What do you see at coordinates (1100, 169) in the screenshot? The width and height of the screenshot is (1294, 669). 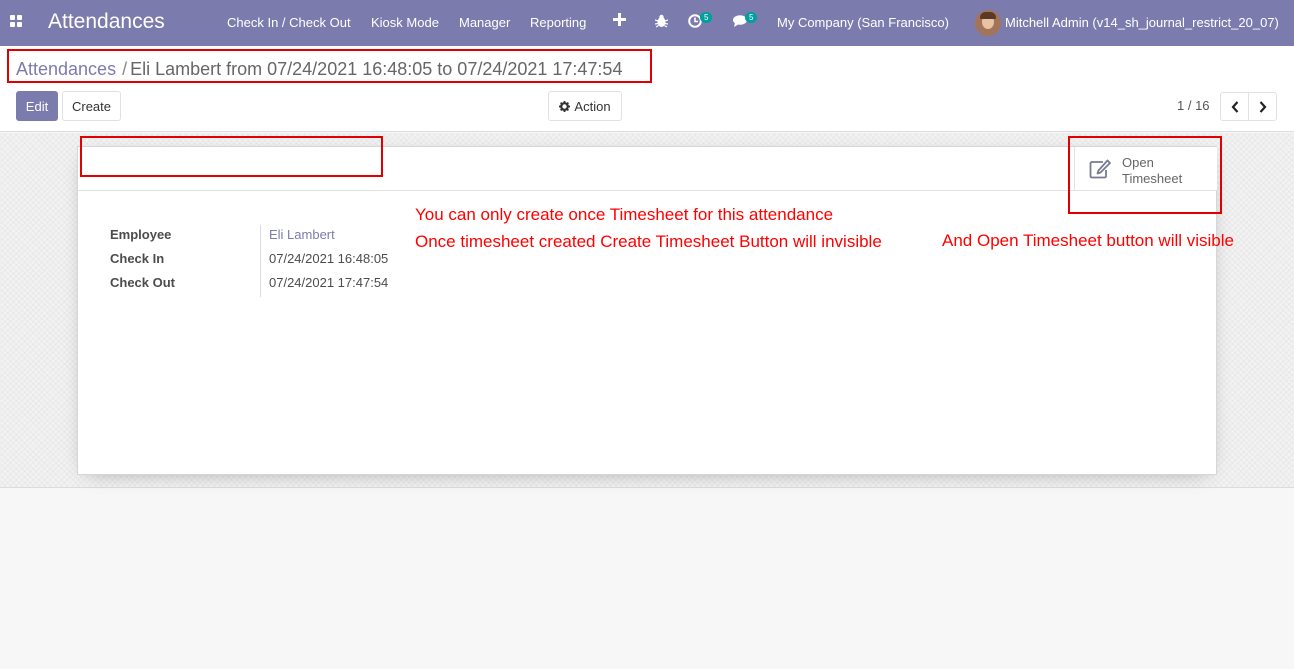 I see `edit-icon` at bounding box center [1100, 169].